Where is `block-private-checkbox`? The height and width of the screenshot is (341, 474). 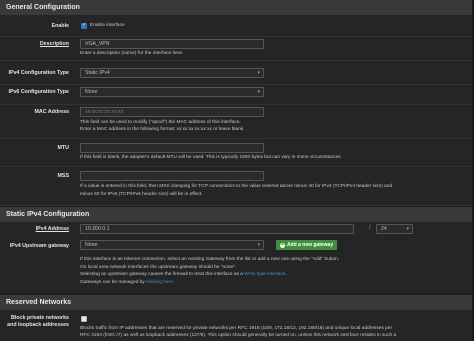 block-private-checkbox is located at coordinates (84, 319).